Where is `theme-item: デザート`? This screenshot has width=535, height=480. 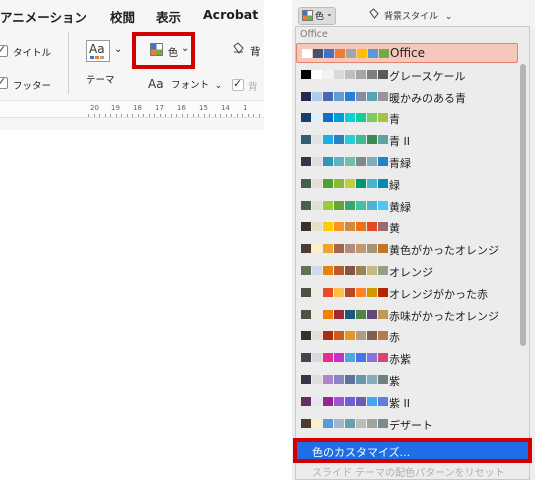
theme-item: デザート is located at coordinates (407, 424).